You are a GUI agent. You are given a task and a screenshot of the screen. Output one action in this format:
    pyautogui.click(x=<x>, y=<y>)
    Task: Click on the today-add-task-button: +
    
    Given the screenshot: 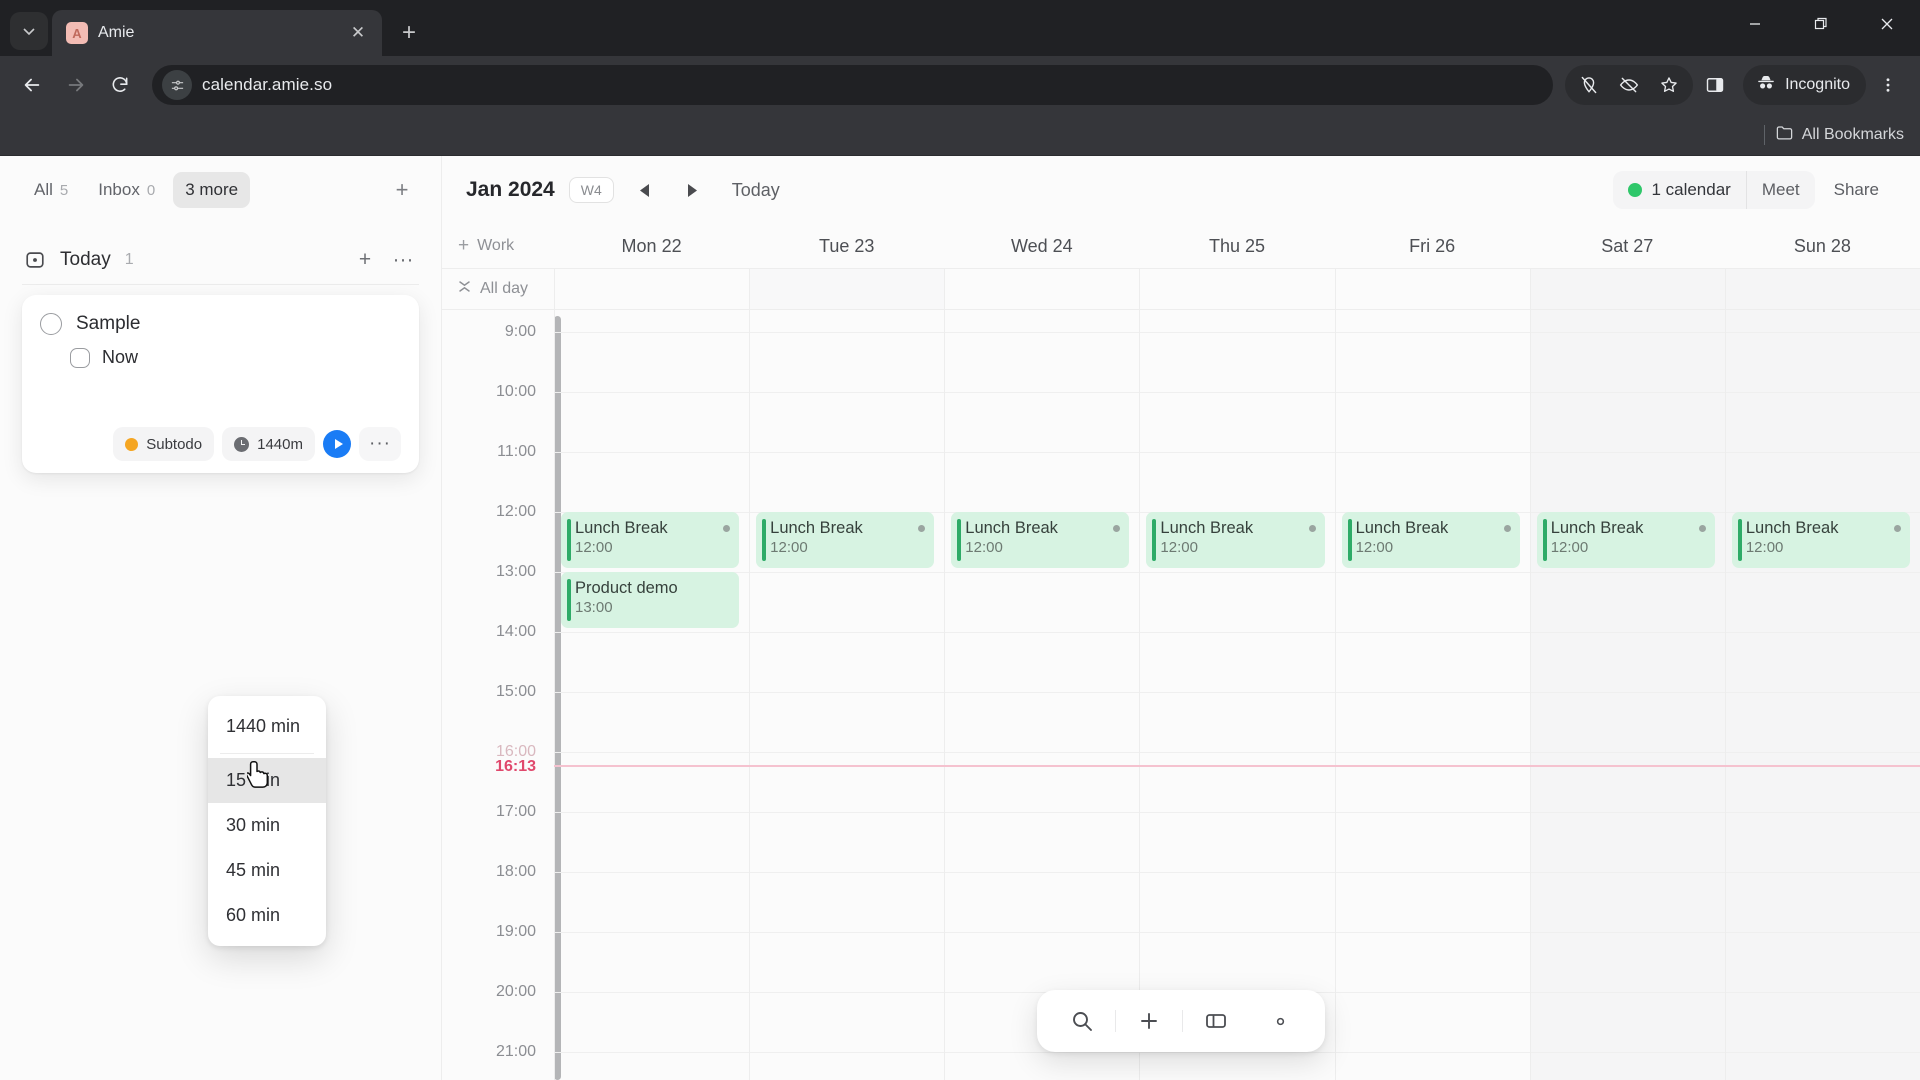 What is the action you would take?
    pyautogui.click(x=365, y=260)
    